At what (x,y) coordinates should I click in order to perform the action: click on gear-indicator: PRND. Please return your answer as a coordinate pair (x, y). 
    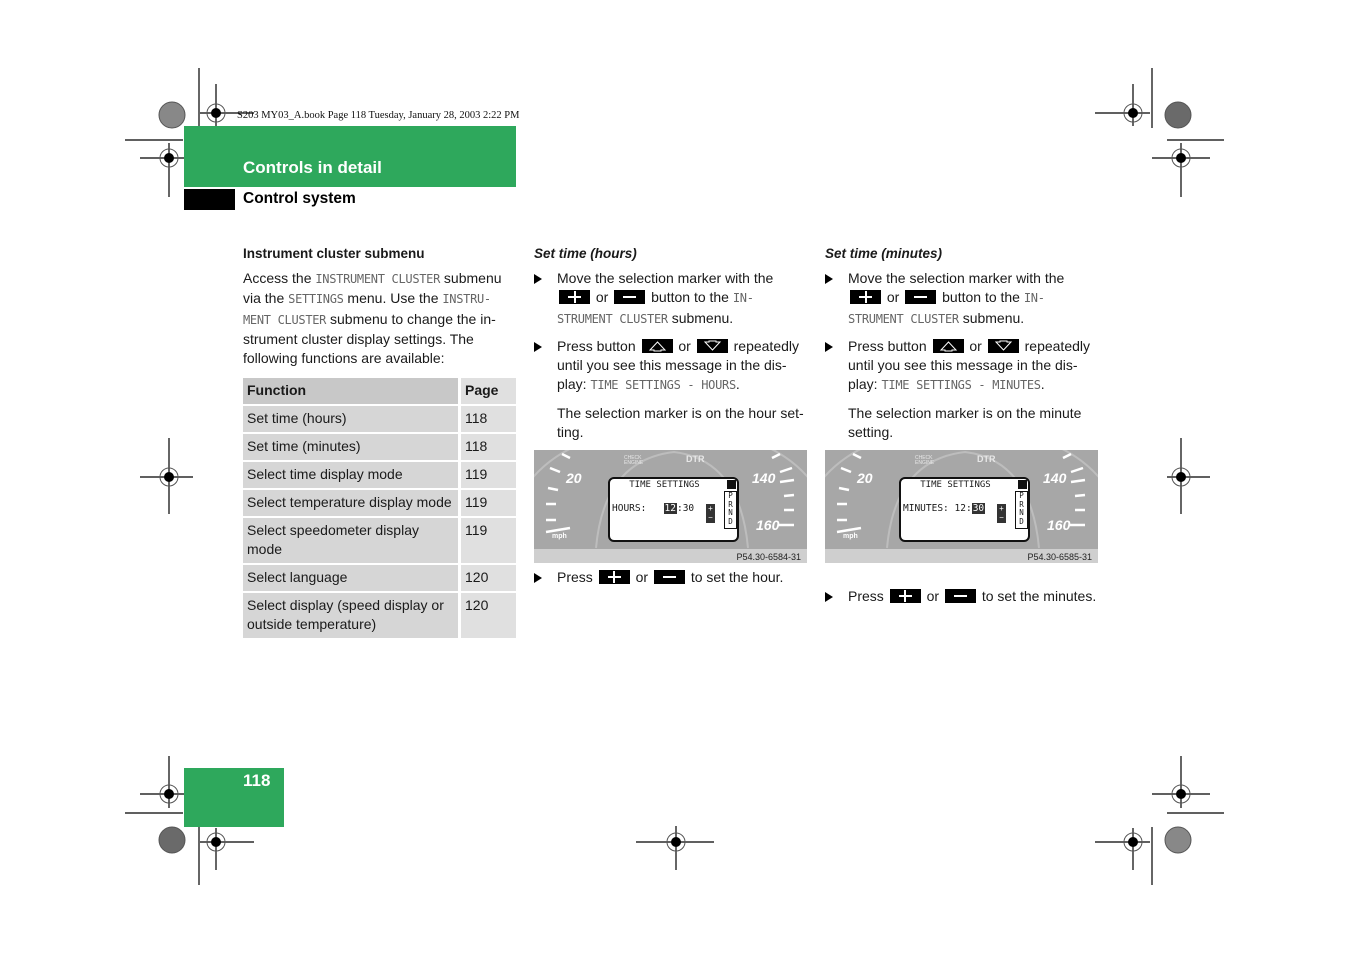
    Looking at the image, I should click on (1021, 510).